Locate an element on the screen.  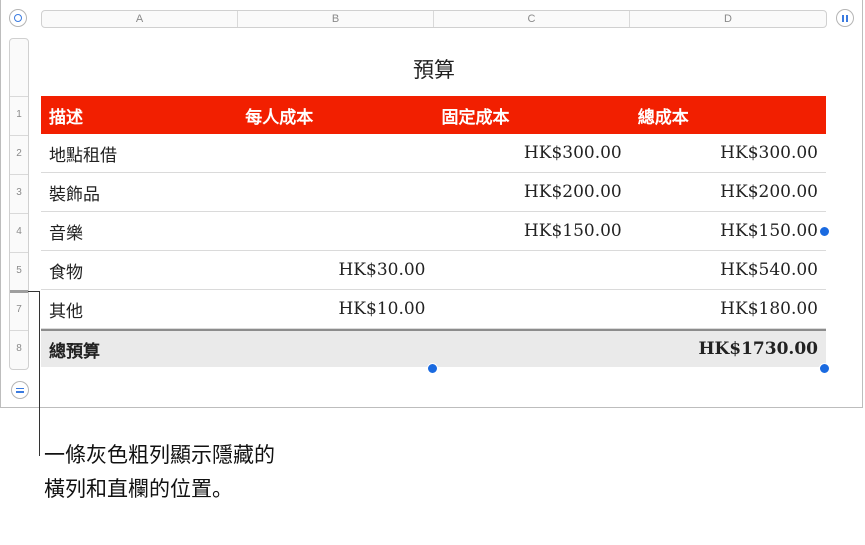
column-header-bar: A B C D is located at coordinates (434, 19).